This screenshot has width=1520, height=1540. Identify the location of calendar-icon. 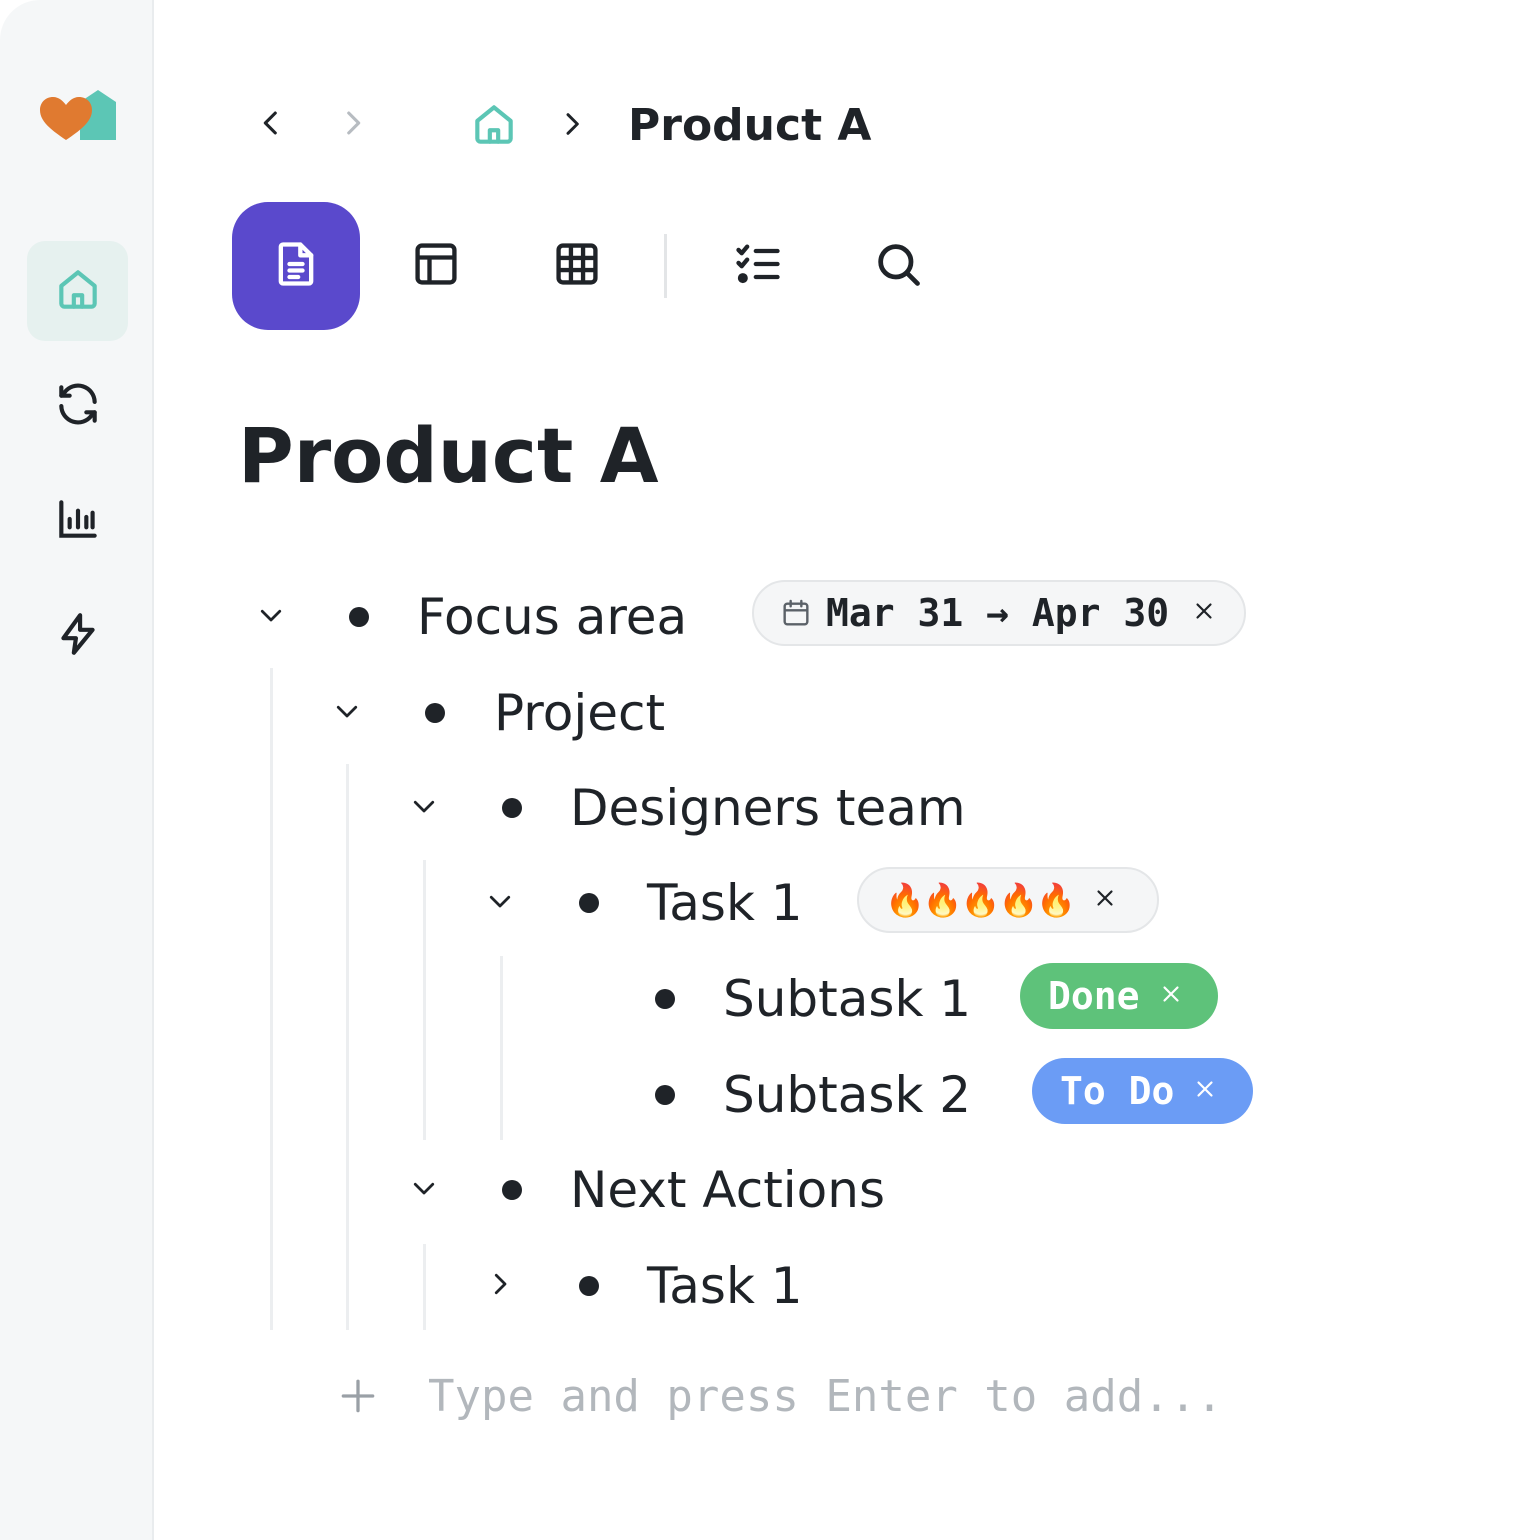
(796, 613).